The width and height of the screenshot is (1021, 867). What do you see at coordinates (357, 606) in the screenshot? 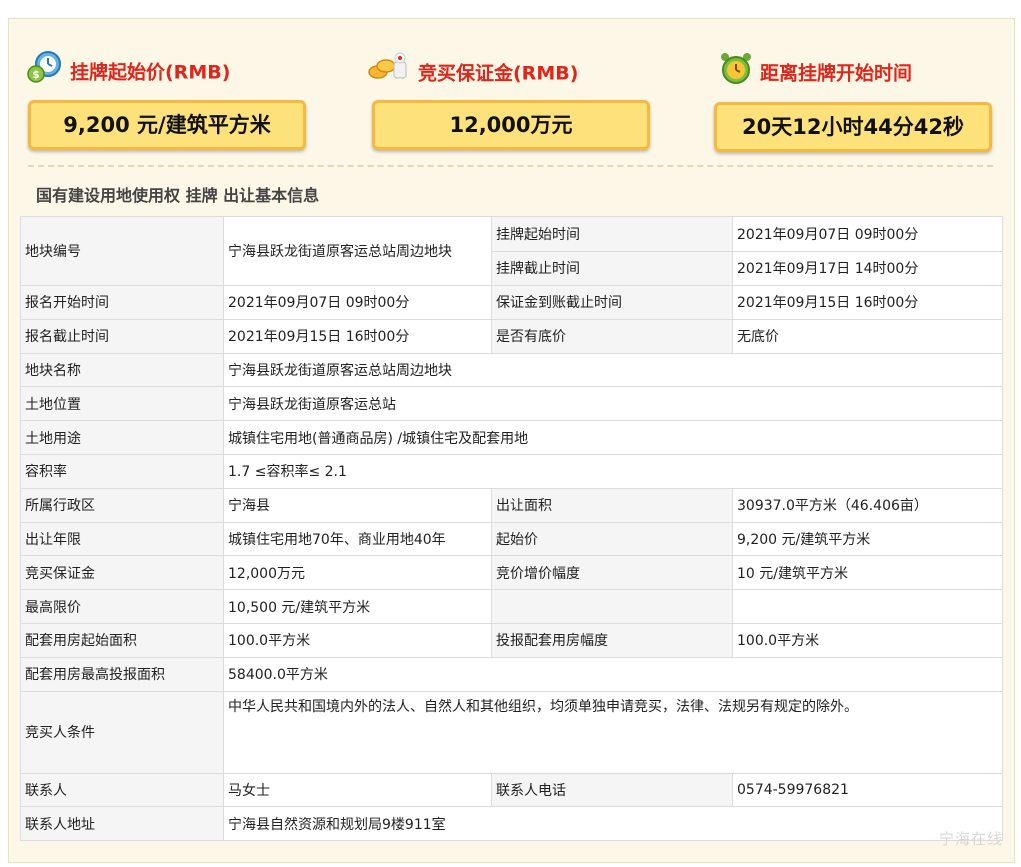
I see `max-price-value: 10,500 元/建筑平方米` at bounding box center [357, 606].